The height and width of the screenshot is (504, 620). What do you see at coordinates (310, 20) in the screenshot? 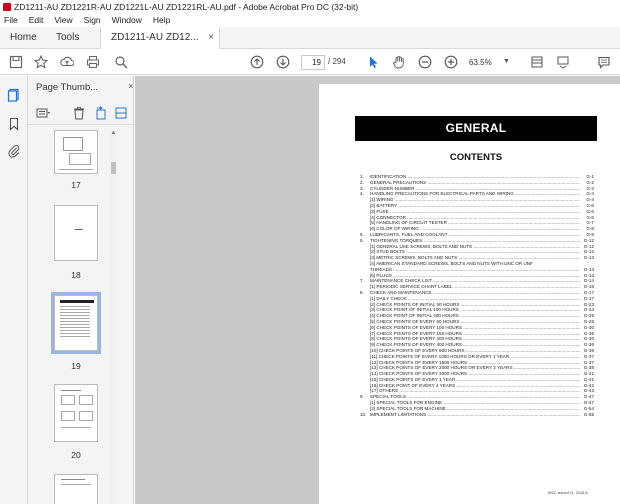
I see `menu-bar: File Edit View Sign Window Help` at bounding box center [310, 20].